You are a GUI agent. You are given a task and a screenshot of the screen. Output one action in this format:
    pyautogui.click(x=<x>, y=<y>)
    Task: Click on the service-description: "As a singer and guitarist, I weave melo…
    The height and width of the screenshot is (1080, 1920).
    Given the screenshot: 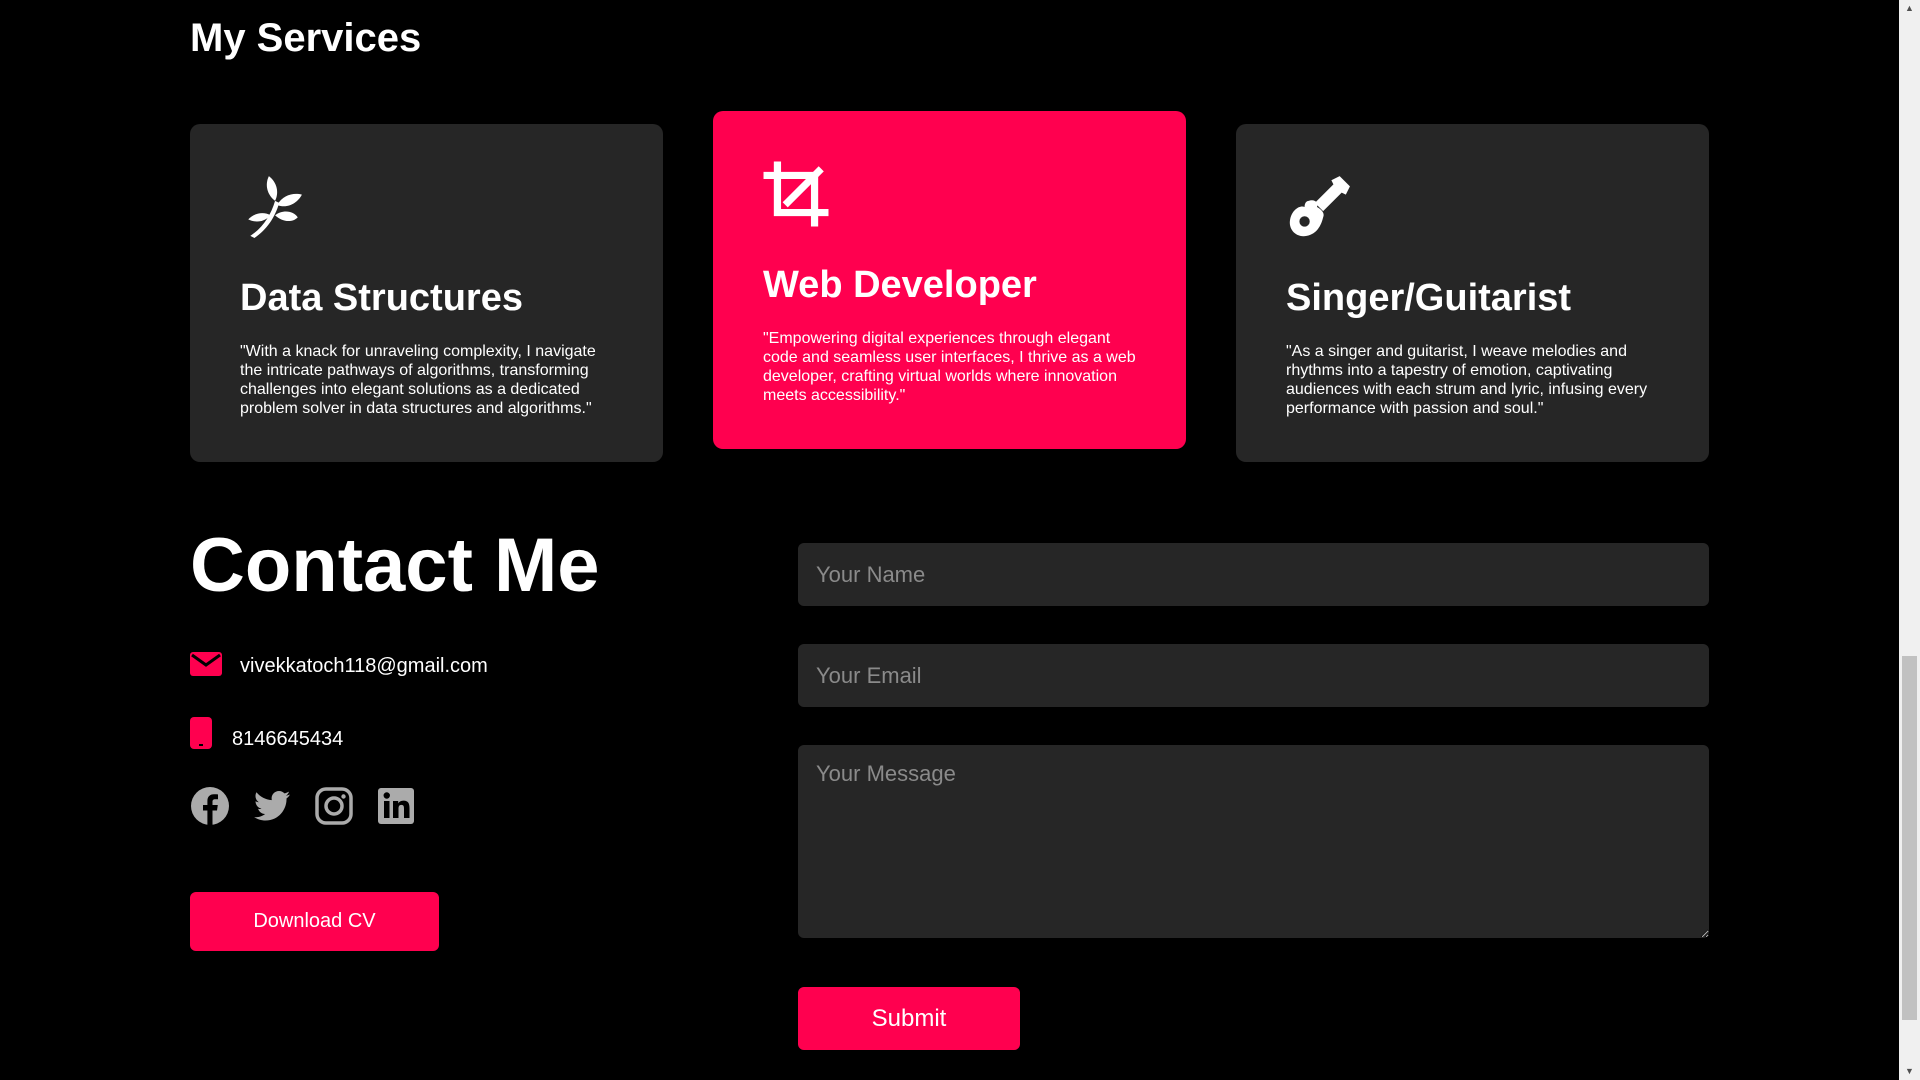 What is the action you would take?
    pyautogui.click(x=1467, y=380)
    